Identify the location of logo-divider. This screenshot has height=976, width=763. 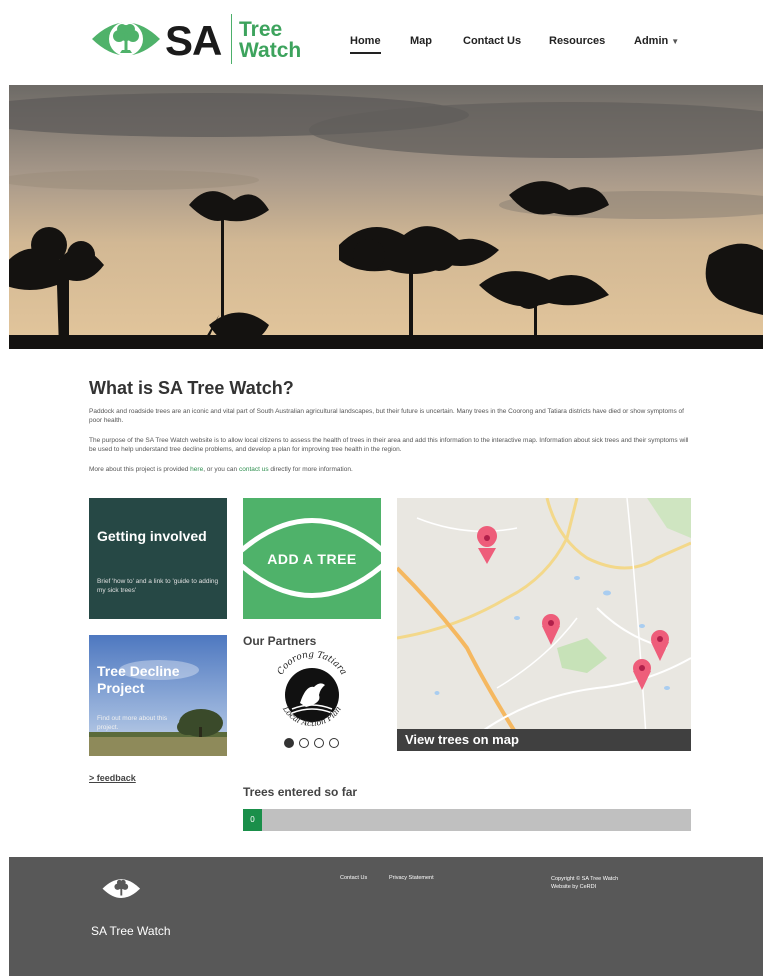
(231, 39).